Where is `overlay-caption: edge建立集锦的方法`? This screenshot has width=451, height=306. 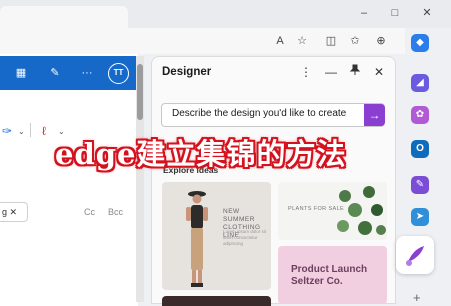 overlay-caption: edge建立集锦的方法 is located at coordinates (201, 154).